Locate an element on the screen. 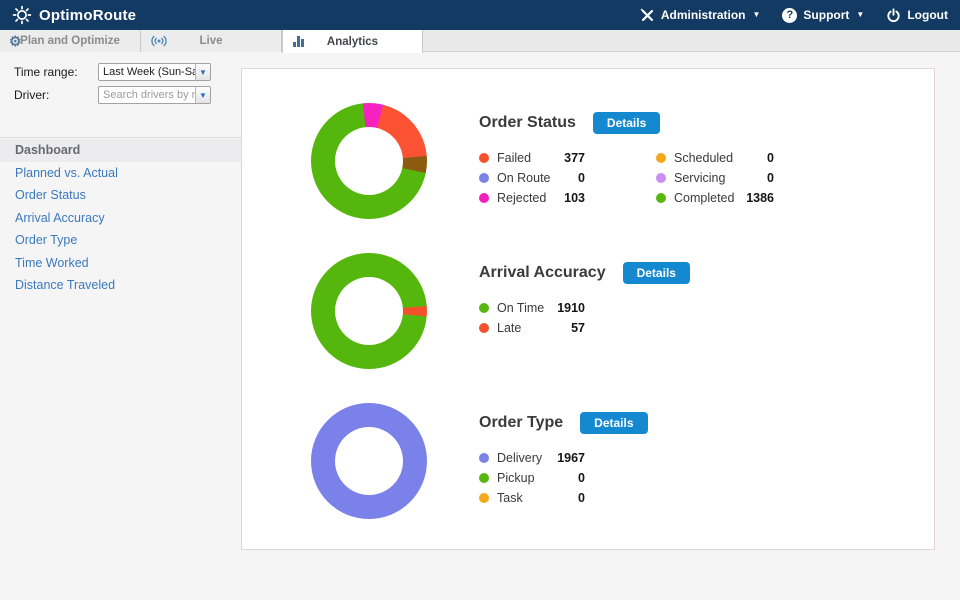 The image size is (960, 600). legend-item-on-route: On Route 0 is located at coordinates (532, 178).